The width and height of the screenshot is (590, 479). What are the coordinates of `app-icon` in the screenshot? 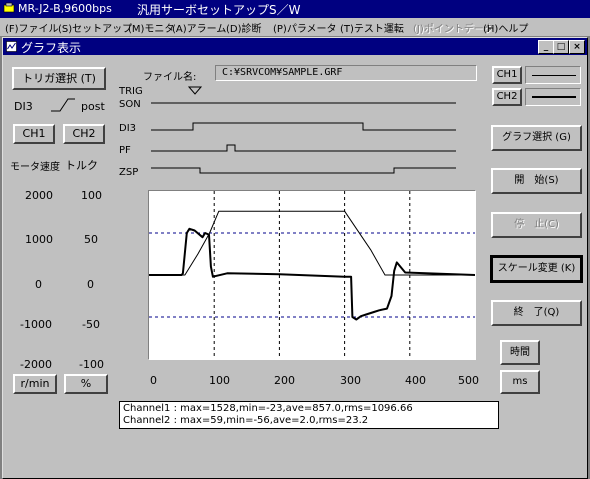 It's located at (9, 7).